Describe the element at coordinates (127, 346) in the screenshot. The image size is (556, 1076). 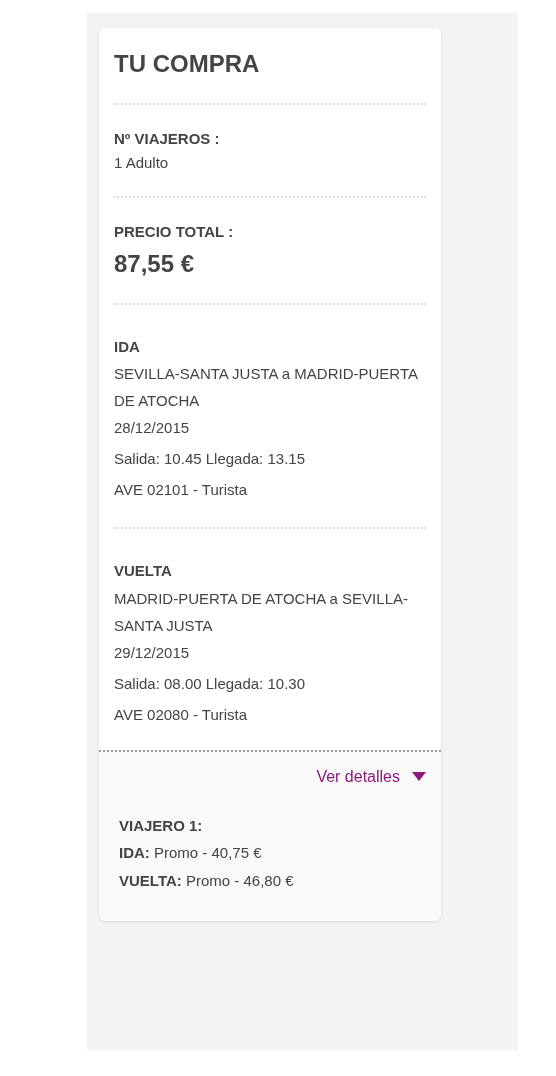
I see `leg-label: IDA` at that location.